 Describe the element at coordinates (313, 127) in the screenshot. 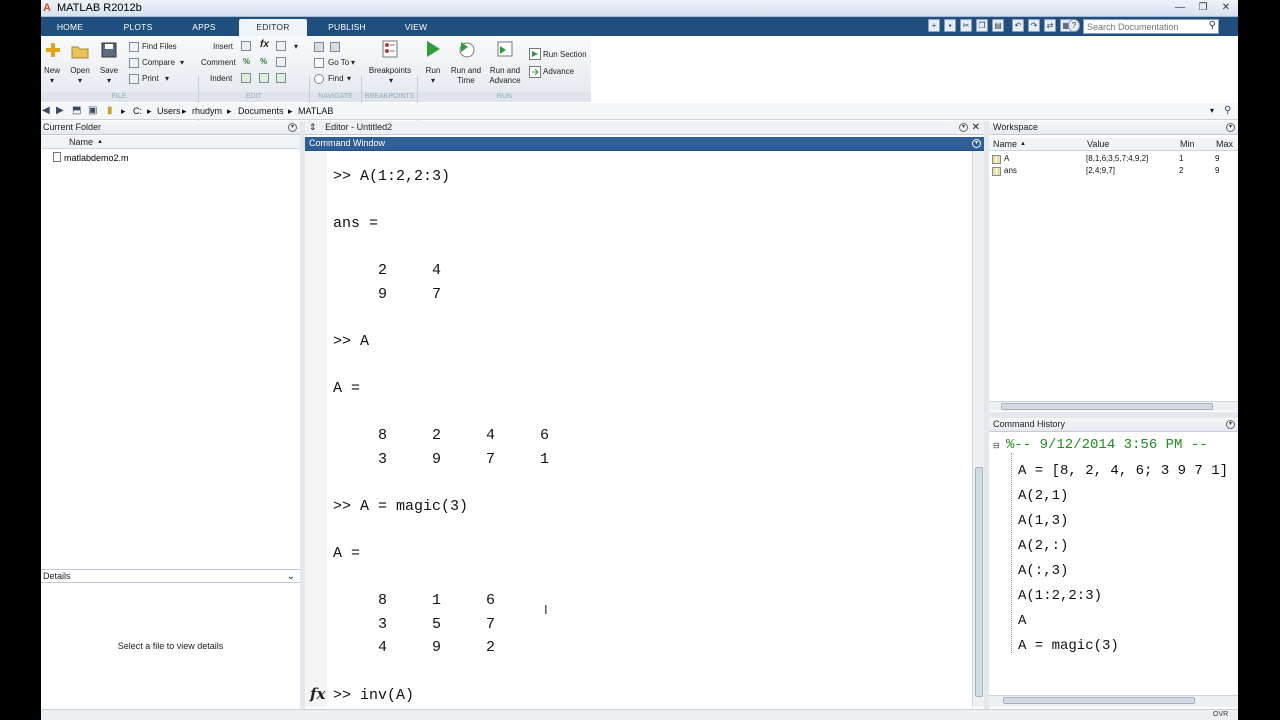

I see `editor-expand-icon: ⇕` at that location.